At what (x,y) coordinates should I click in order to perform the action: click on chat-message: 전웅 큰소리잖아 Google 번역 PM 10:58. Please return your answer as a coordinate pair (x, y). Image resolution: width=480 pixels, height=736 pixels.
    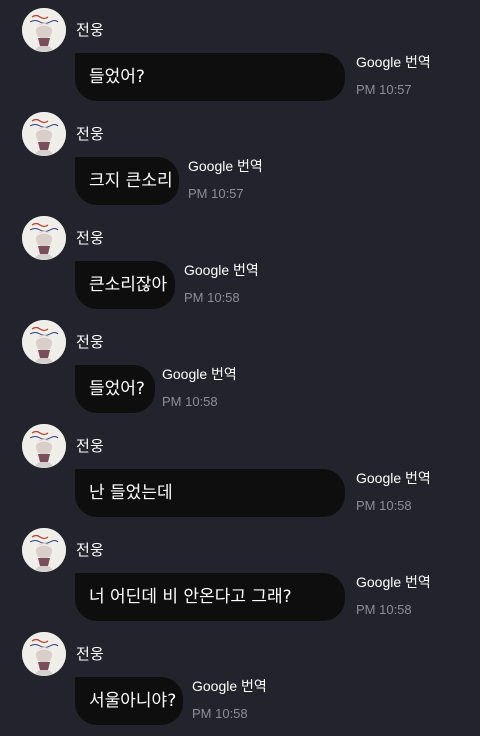
    Looking at the image, I should click on (240, 268).